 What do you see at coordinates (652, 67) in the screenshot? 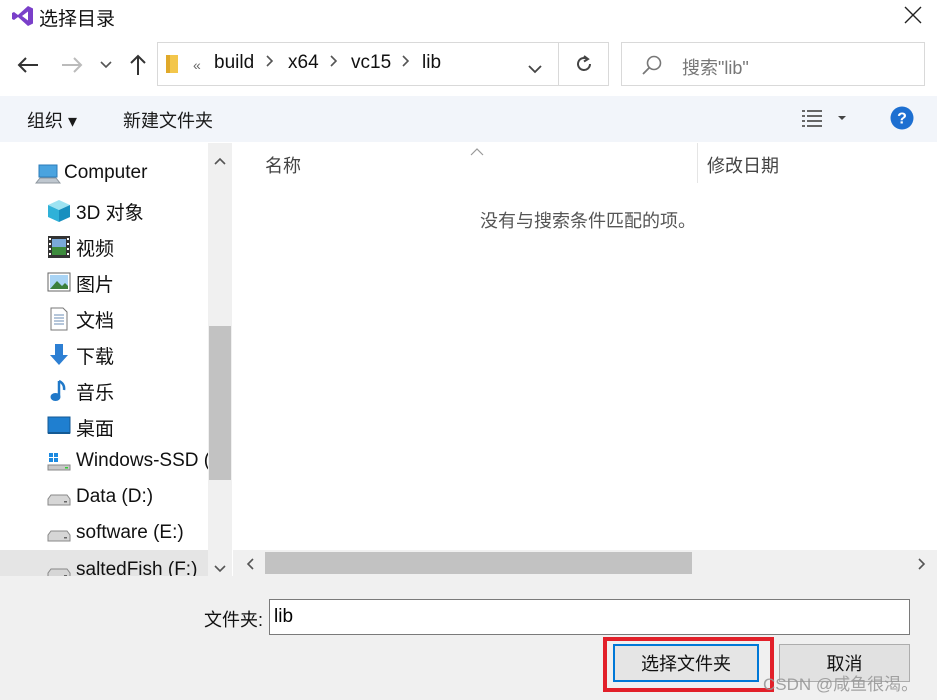
I see `search-icon` at bounding box center [652, 67].